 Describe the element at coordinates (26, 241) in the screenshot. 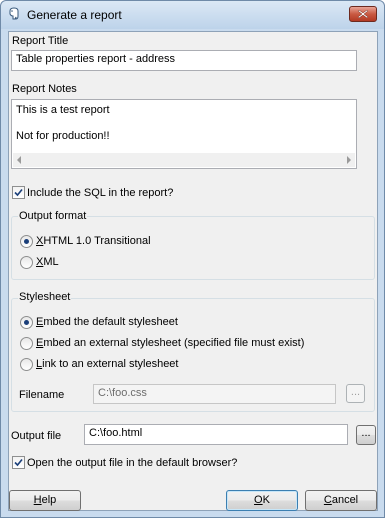

I see `xhtml-radio` at that location.